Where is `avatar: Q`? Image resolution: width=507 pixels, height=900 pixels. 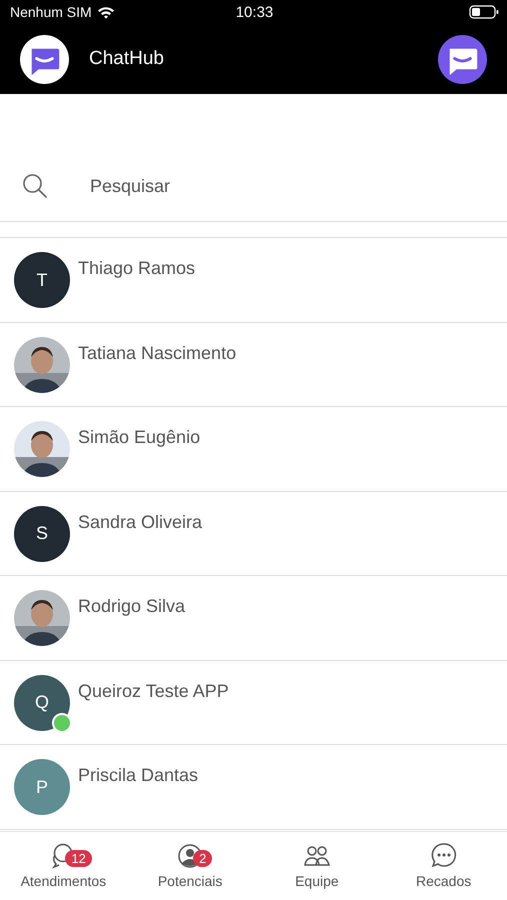 avatar: Q is located at coordinates (42, 702).